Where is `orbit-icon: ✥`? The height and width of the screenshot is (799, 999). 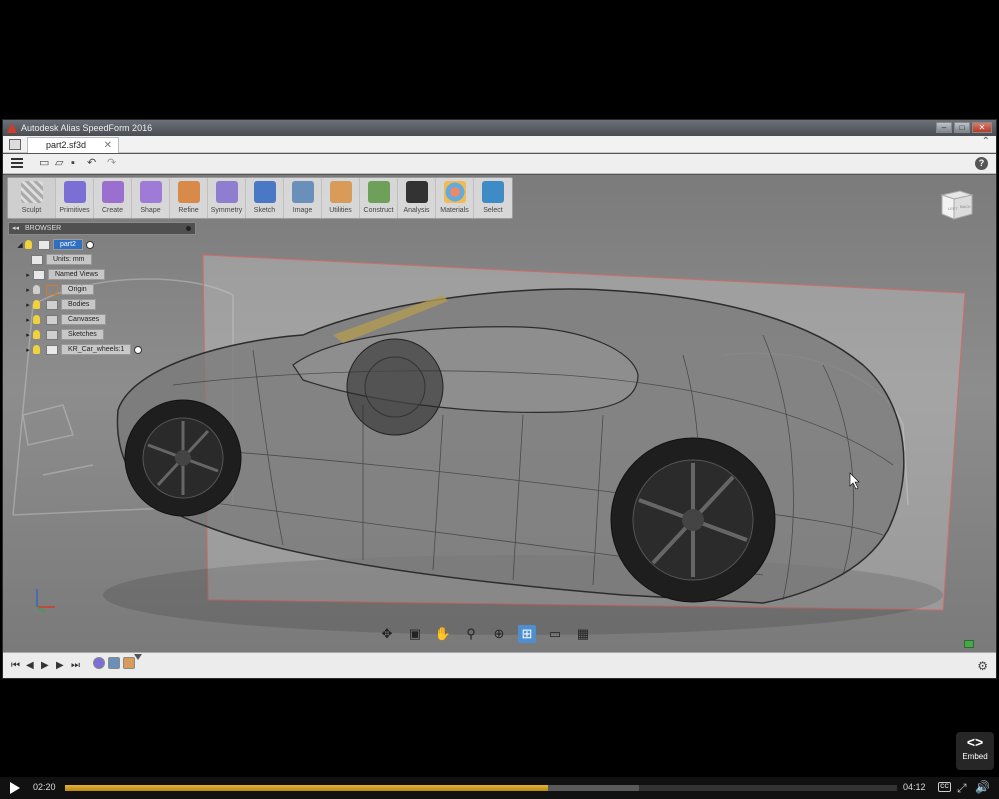
orbit-icon: ✥ is located at coordinates (387, 634).